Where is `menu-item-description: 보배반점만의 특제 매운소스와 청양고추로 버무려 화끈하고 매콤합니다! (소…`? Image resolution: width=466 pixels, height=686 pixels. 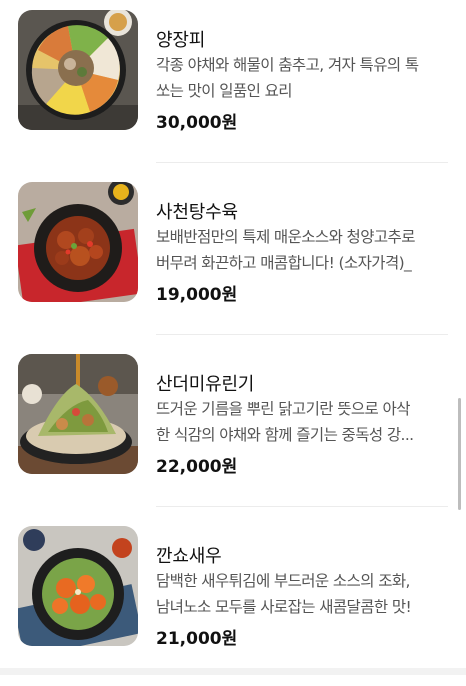
menu-item-description: 보배반점만의 특제 매운소스와 청양고추로 버무려 화끈하고 매콤합니다! (소… is located at coordinates (285, 250).